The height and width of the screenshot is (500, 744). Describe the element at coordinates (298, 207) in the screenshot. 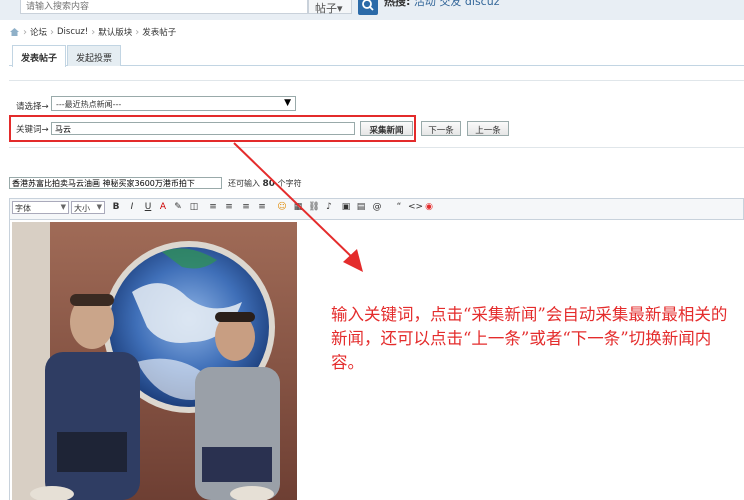

I see `annotation-arrow` at that location.